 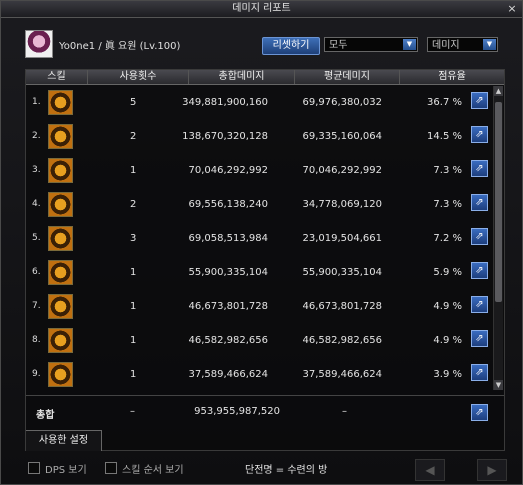 What do you see at coordinates (342, 136) in the screenshot?
I see `row-average: 69,335,160,064` at bounding box center [342, 136].